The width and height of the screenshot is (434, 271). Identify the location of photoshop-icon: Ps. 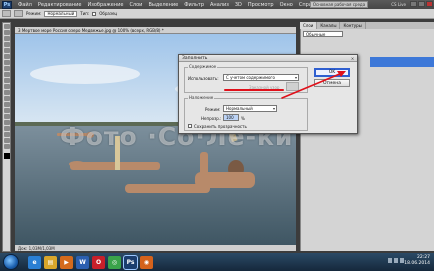
(130, 262).